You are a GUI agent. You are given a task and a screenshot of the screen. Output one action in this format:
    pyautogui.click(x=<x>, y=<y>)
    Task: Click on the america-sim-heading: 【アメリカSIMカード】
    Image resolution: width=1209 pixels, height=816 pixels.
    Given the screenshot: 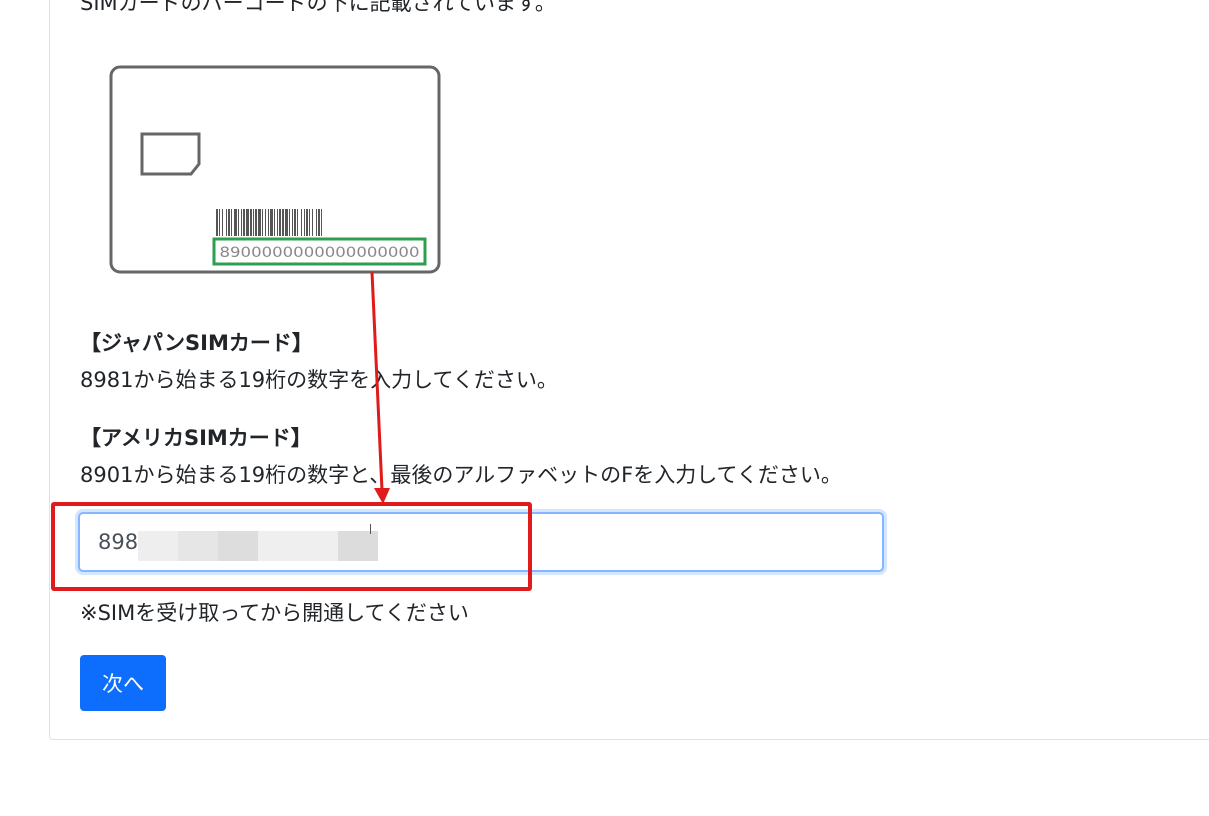 What is the action you would take?
    pyautogui.click(x=196, y=438)
    